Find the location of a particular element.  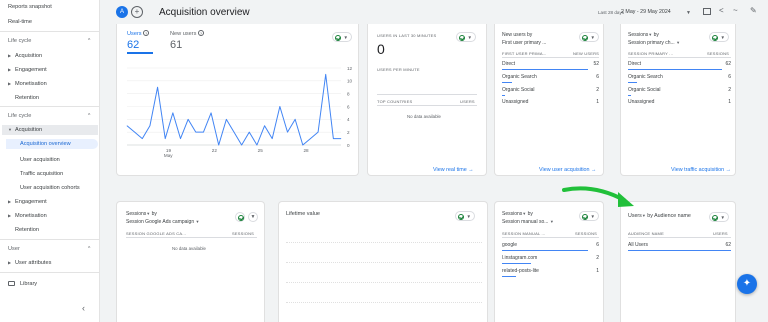

nav-monetisation-2: ▶ Monetisation is located at coordinates (27, 216).